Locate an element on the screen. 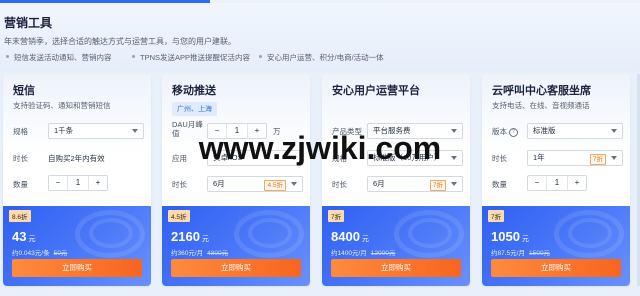 The width and height of the screenshot is (640, 296). card-description: 支持验证码、通知和营销短信 is located at coordinates (62, 105).